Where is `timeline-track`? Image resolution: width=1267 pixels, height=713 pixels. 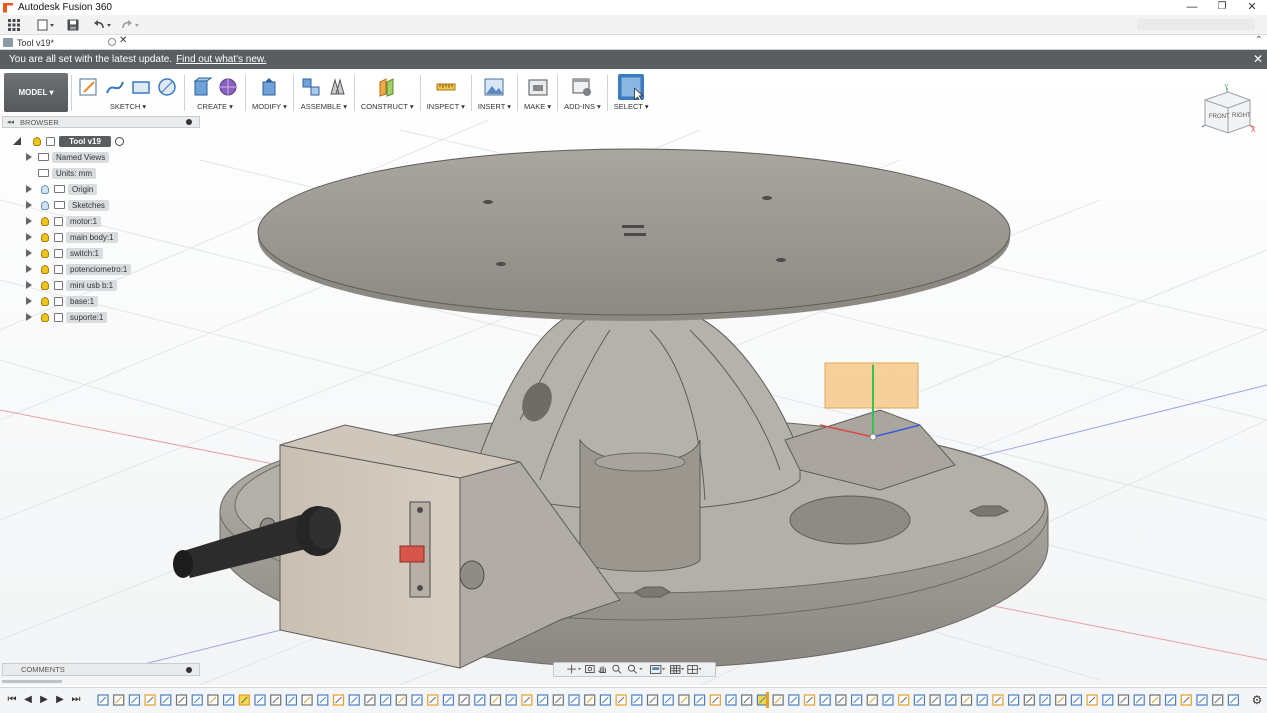
timeline-track is located at coordinates (670, 700).